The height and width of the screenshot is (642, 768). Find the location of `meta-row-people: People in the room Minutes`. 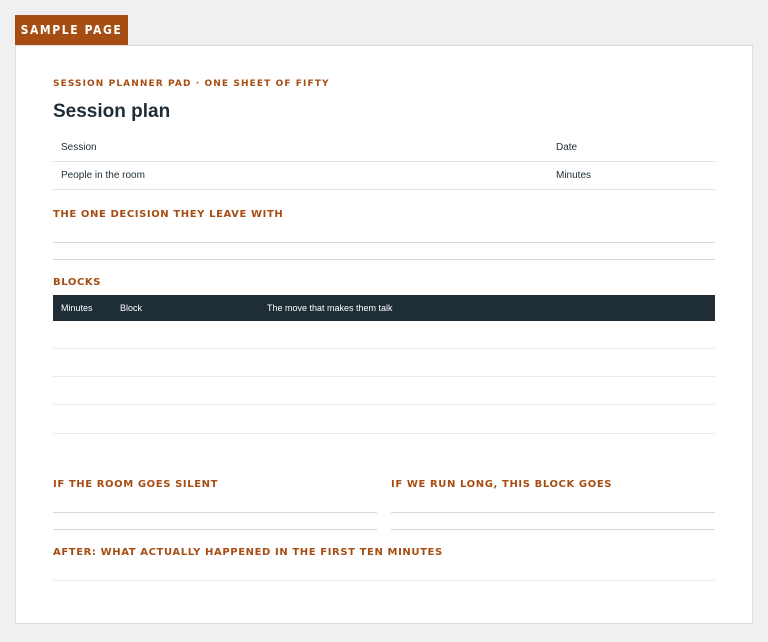

meta-row-people: People in the room Minutes is located at coordinates (384, 176).